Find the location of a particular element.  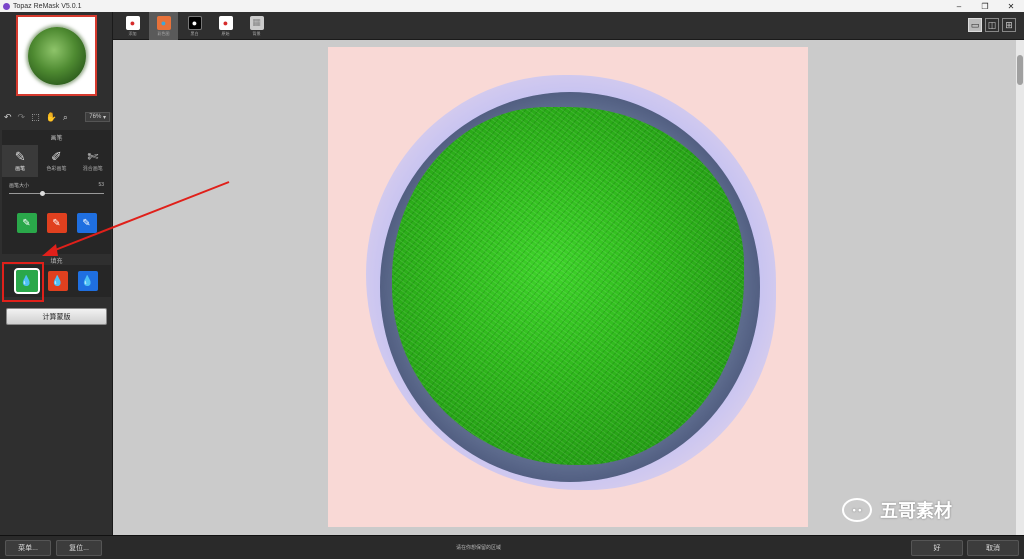

zoom-select: 76% ▾ is located at coordinates (97, 117).